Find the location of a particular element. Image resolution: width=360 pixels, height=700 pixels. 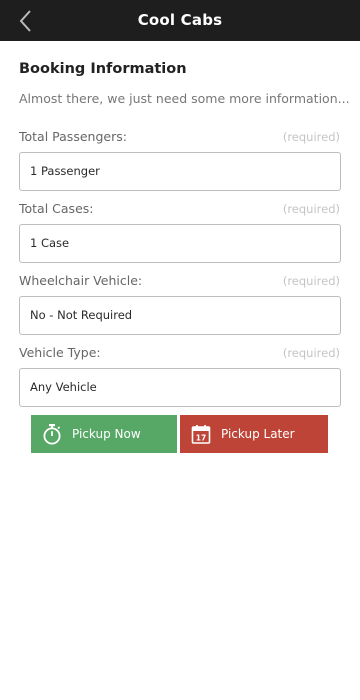

top-bar: Cool Cabs is located at coordinates (180, 20).